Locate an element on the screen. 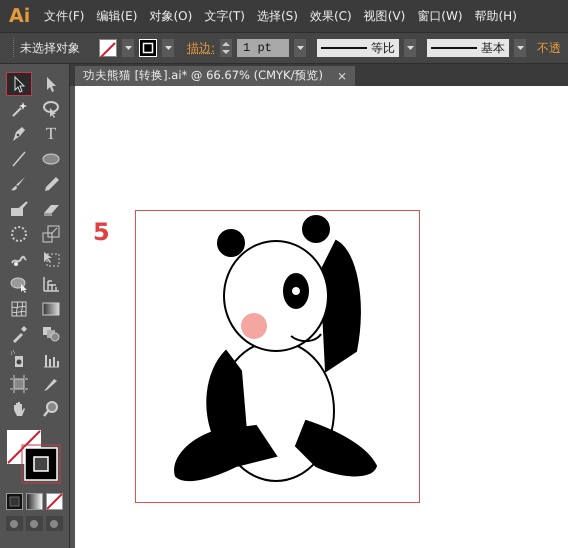 The height and width of the screenshot is (548, 568). lasso-icon is located at coordinates (51, 109).